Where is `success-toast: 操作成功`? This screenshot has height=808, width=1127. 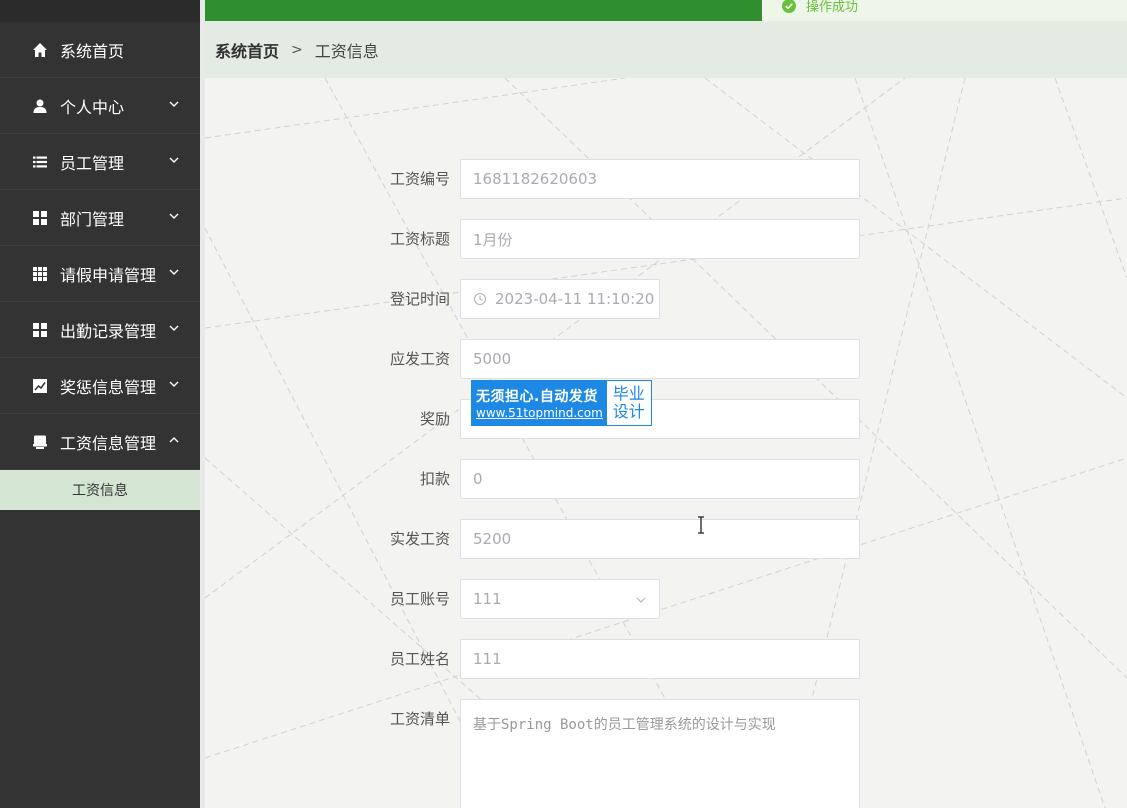
success-toast: 操作成功 is located at coordinates (944, 10).